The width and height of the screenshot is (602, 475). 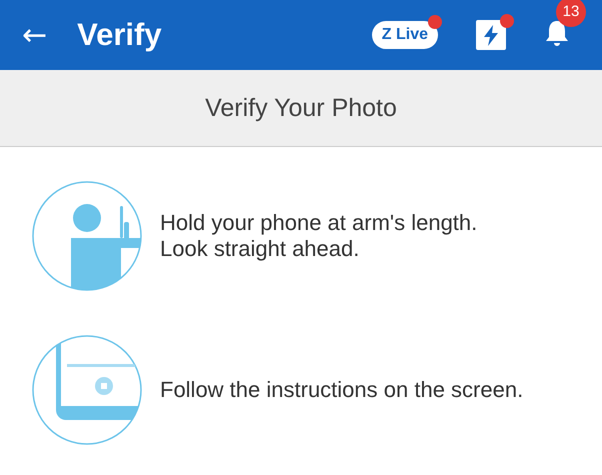 I want to click on bell-icon, so click(x=557, y=32).